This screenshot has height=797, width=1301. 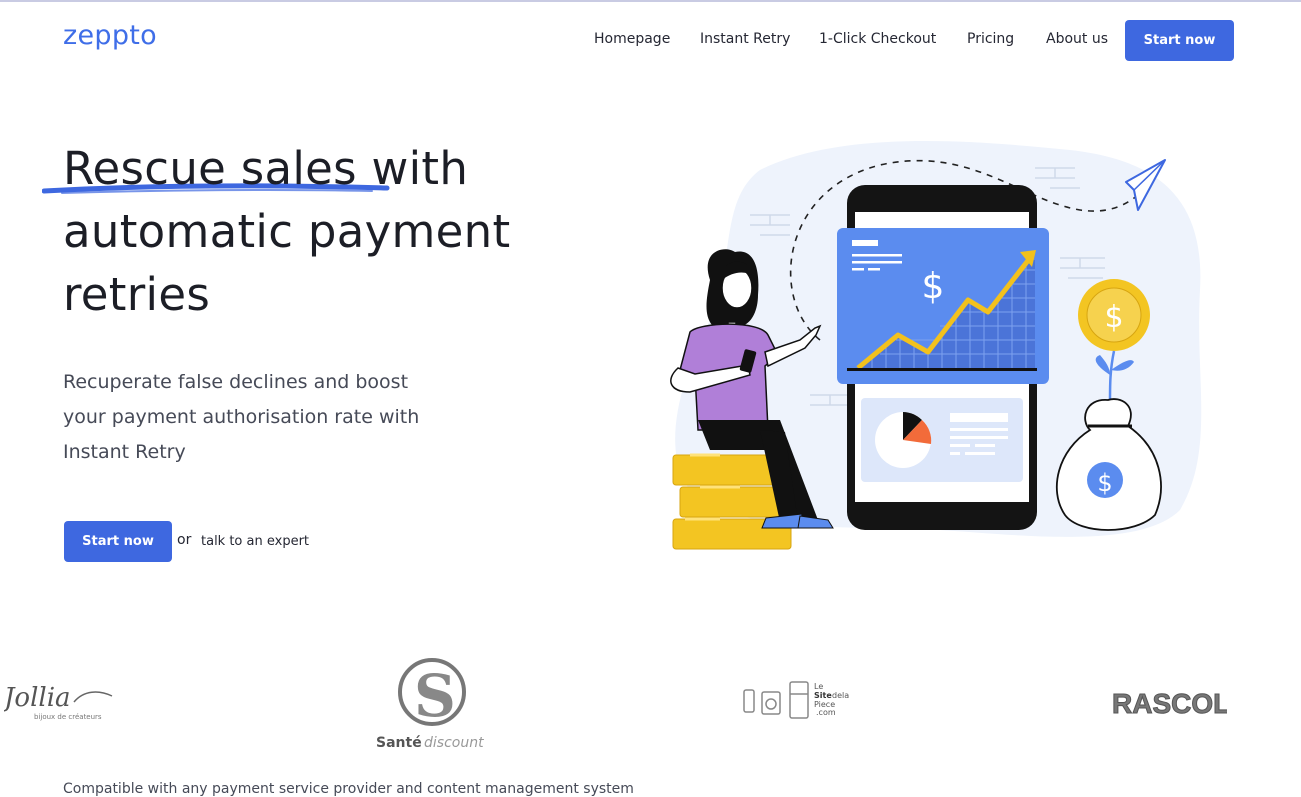 I want to click on partner-tagline: bijoux de créateurs, so click(x=68, y=717).